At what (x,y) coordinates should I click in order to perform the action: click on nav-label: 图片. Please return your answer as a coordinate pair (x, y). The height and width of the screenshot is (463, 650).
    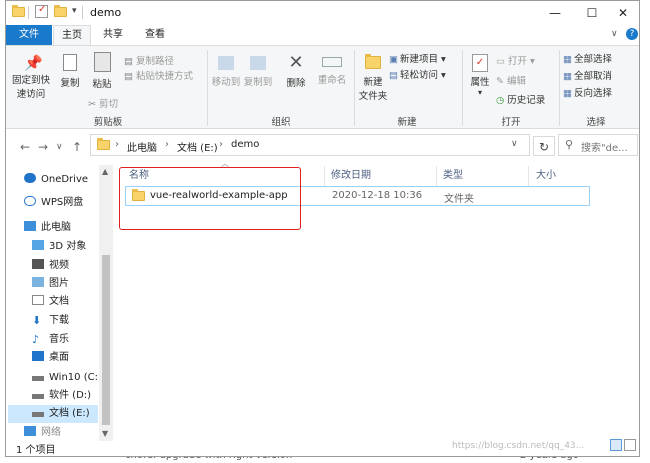
    Looking at the image, I should click on (59, 283).